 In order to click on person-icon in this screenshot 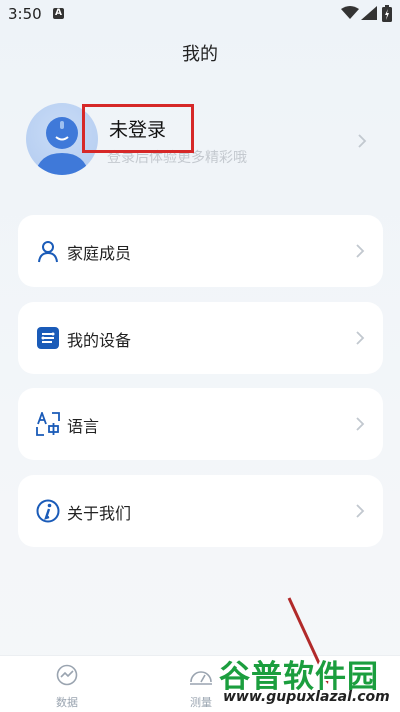, I will do `click(48, 252)`.